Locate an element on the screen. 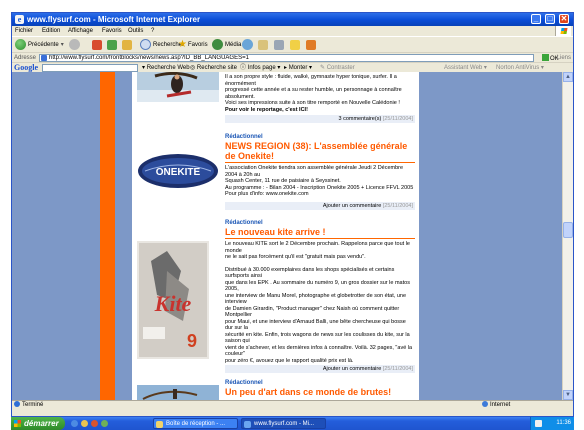 This screenshot has width=584, height=430. home-button is located at coordinates (127, 44).